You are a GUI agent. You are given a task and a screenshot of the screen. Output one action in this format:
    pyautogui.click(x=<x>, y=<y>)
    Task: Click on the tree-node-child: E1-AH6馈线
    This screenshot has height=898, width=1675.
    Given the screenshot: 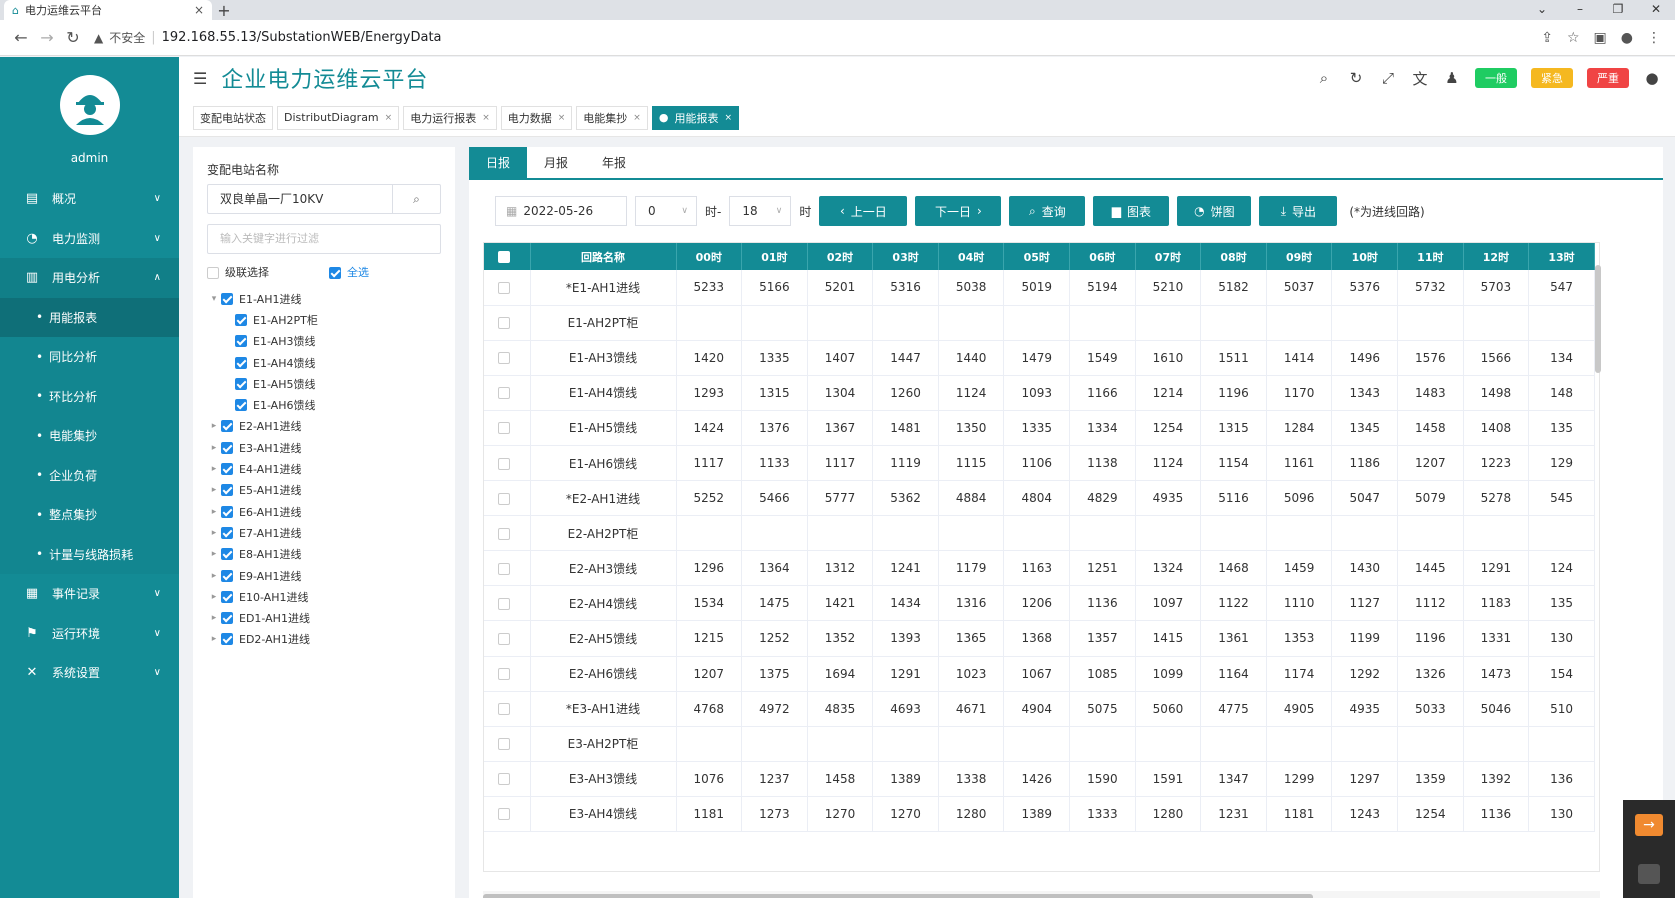 What is the action you would take?
    pyautogui.click(x=324, y=404)
    